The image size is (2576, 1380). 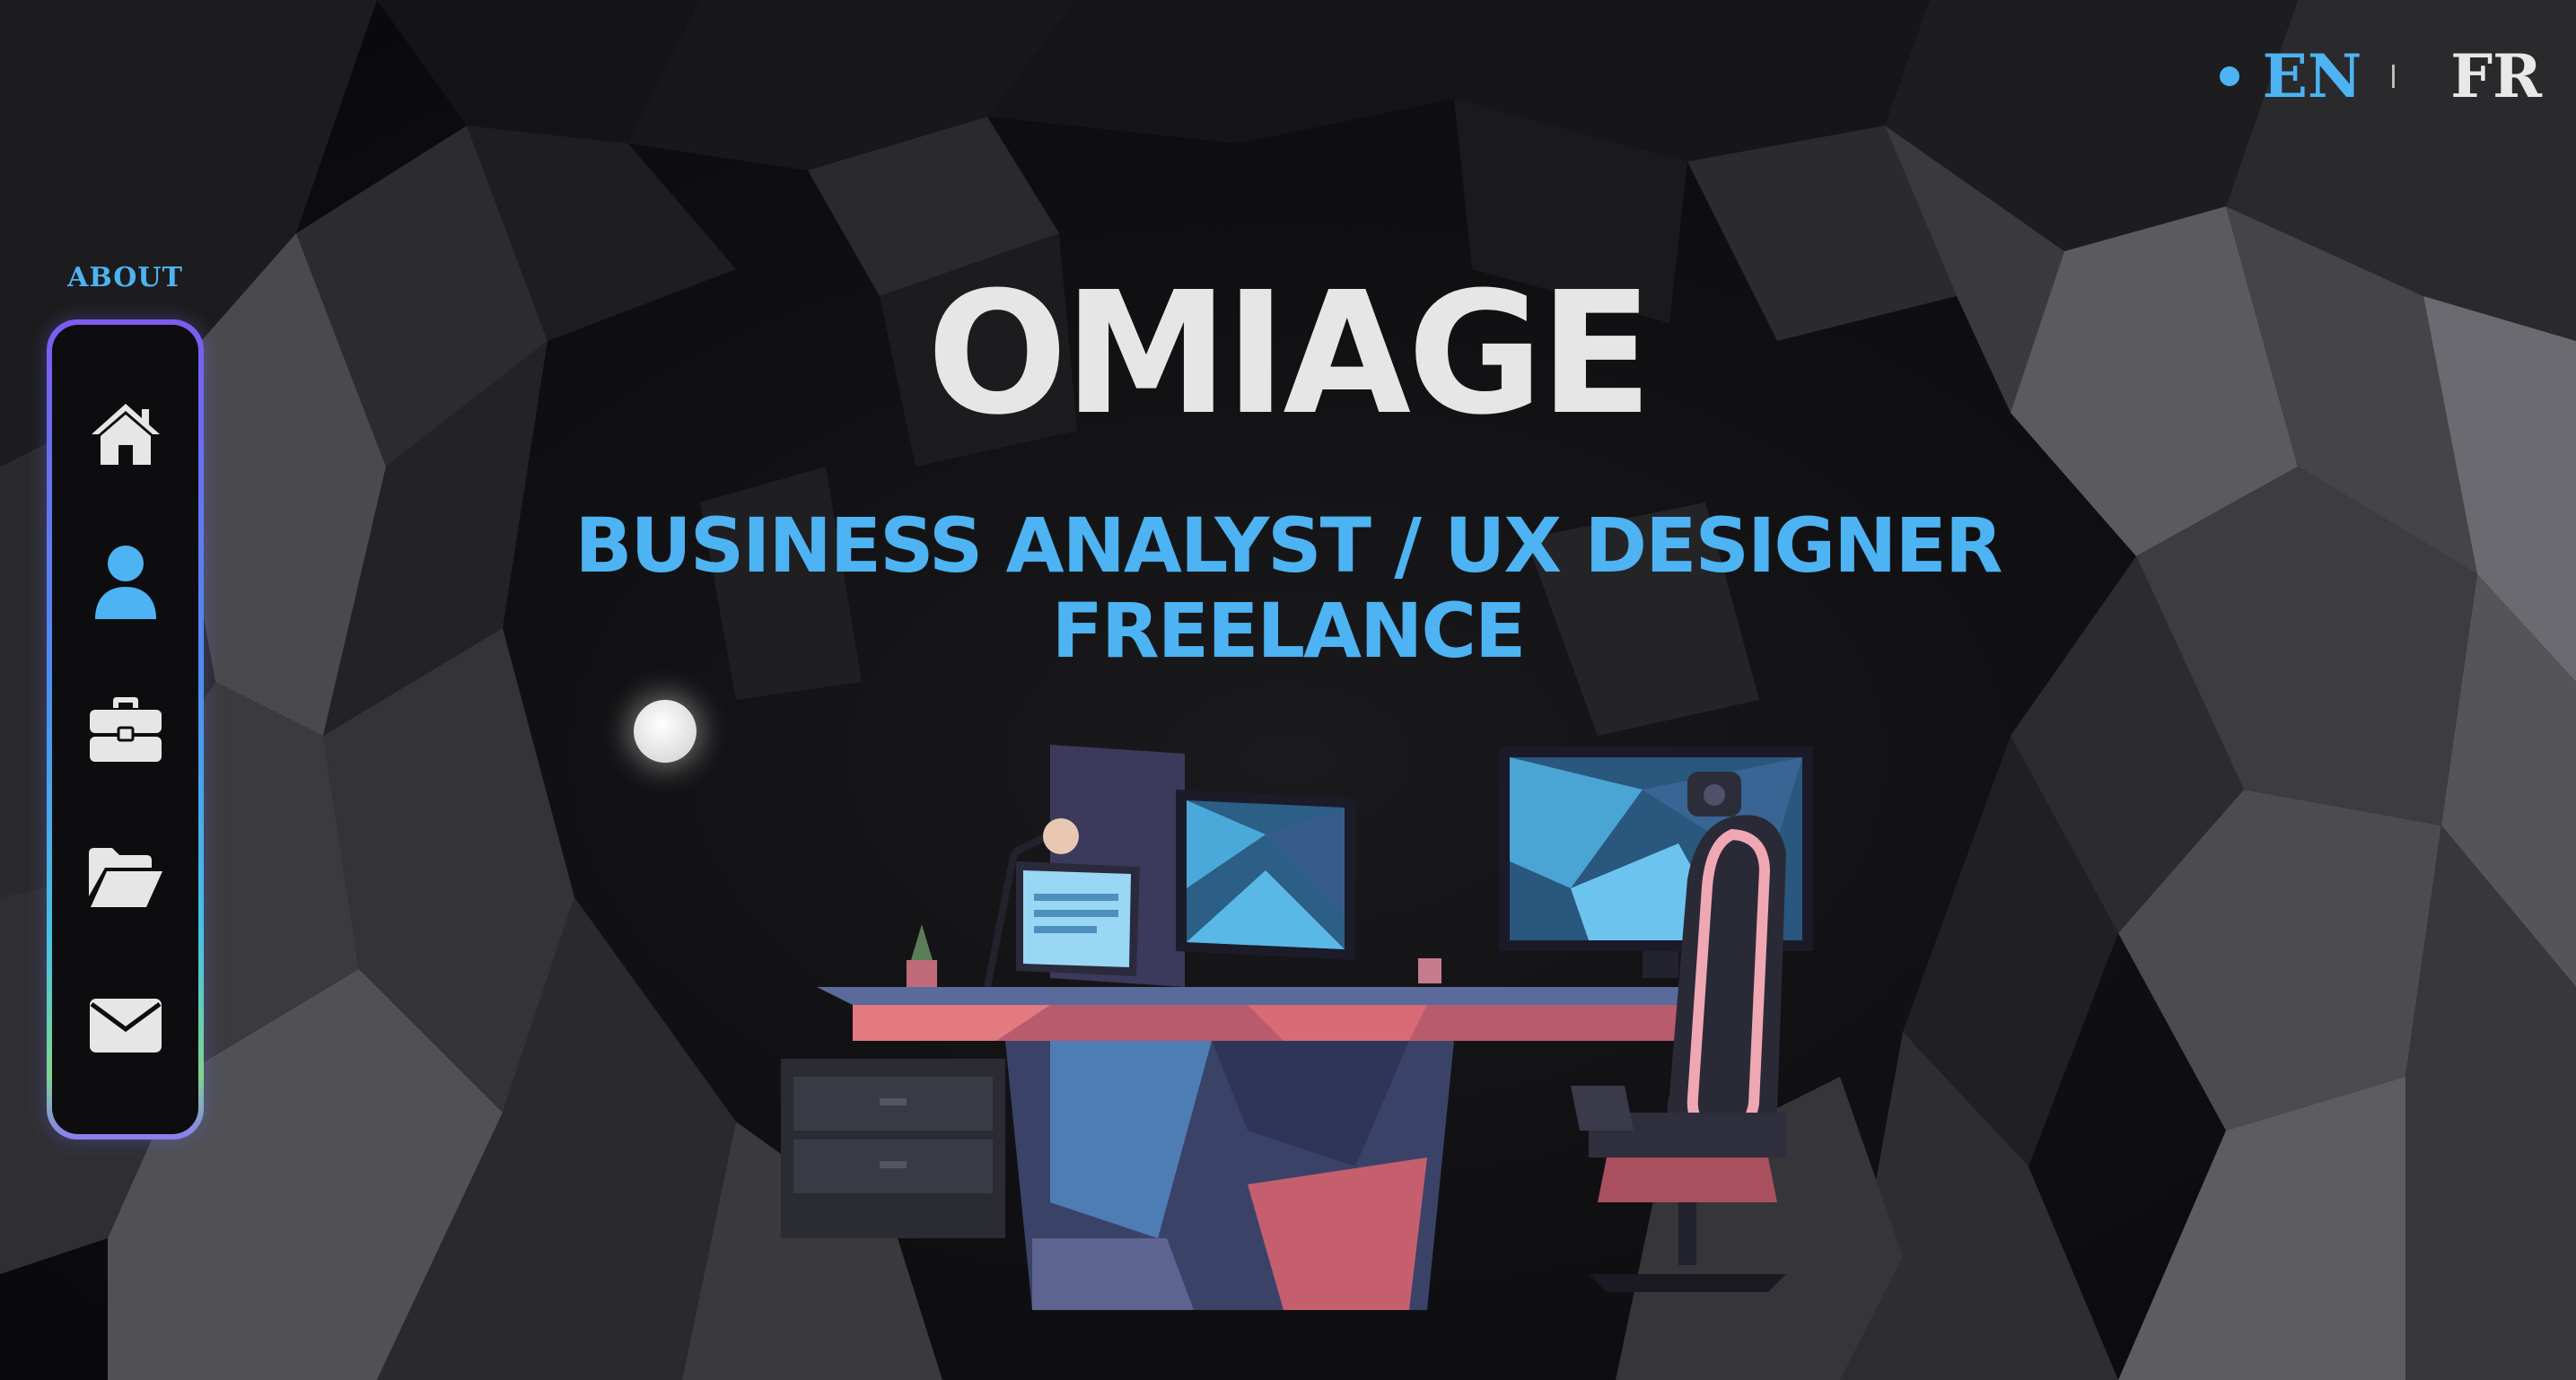 What do you see at coordinates (2394, 76) in the screenshot?
I see `language-divider` at bounding box center [2394, 76].